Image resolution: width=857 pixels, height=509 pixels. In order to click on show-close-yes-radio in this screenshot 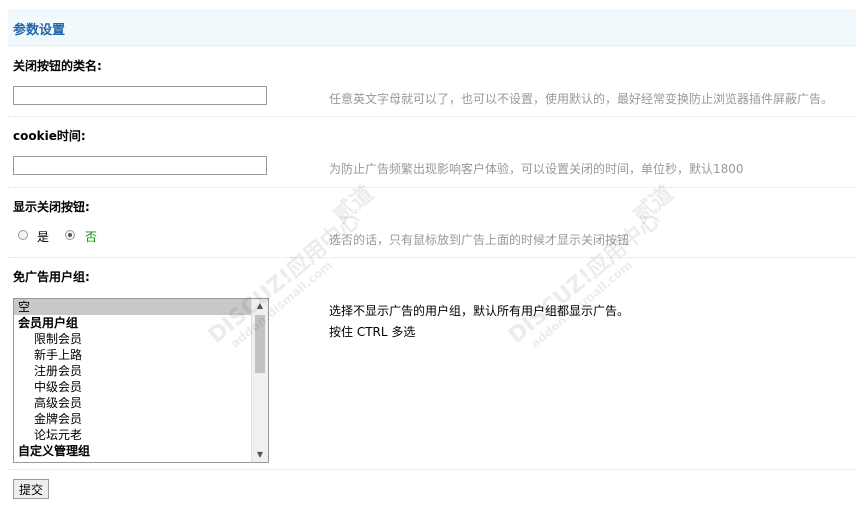, I will do `click(23, 235)`.